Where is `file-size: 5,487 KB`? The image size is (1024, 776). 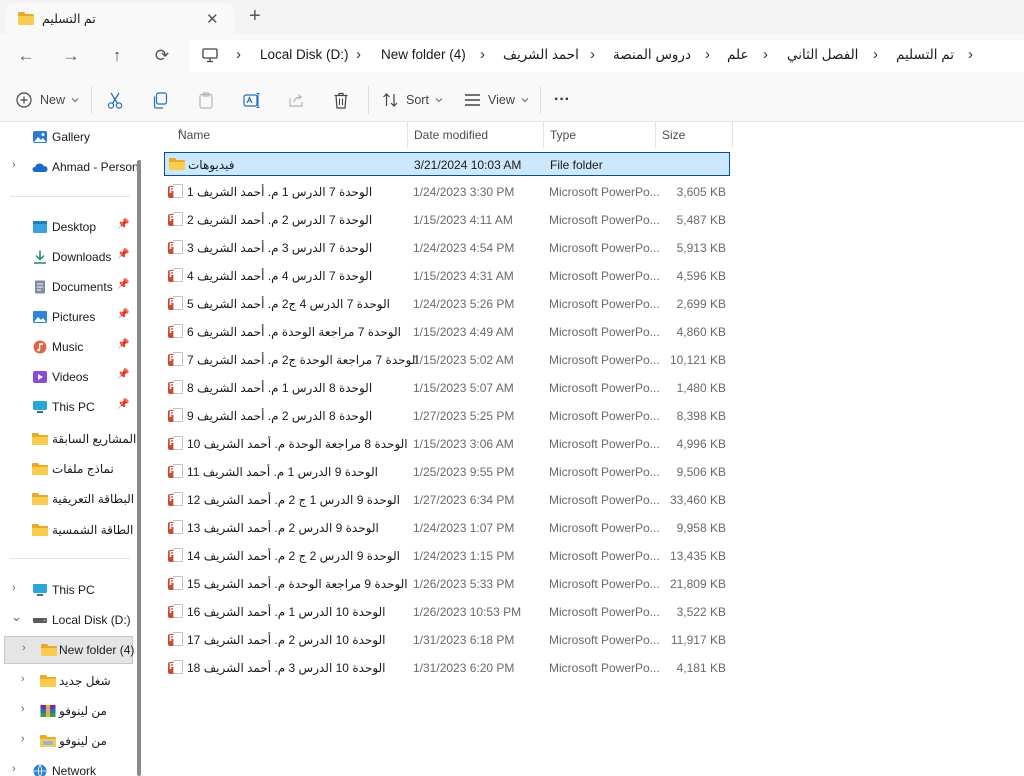 file-size: 5,487 KB is located at coordinates (701, 220).